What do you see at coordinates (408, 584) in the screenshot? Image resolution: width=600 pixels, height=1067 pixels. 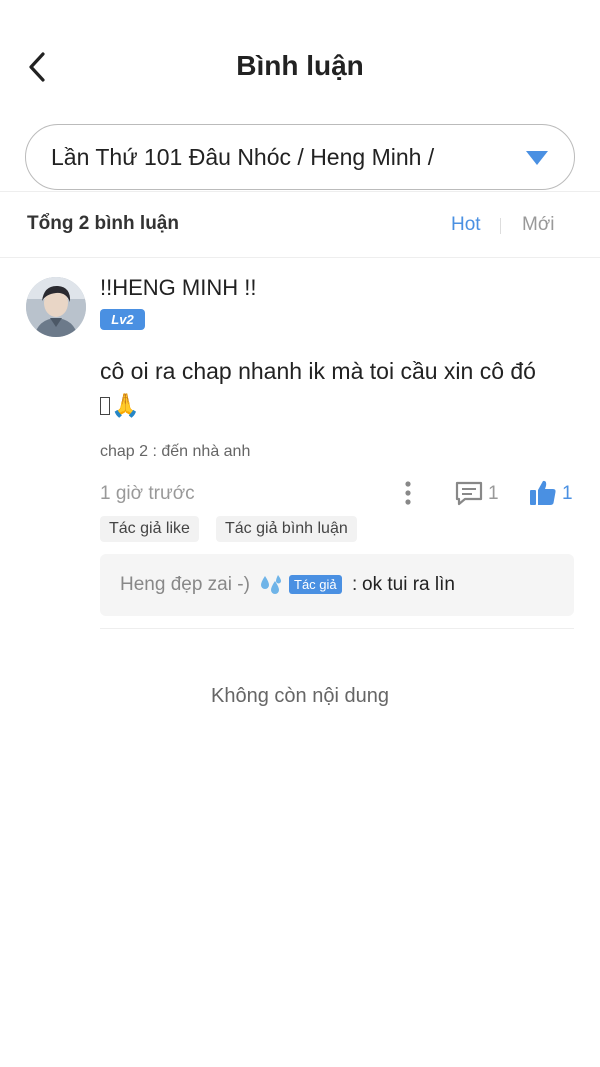 I see `reply-text: ok tui ra lìn` at bounding box center [408, 584].